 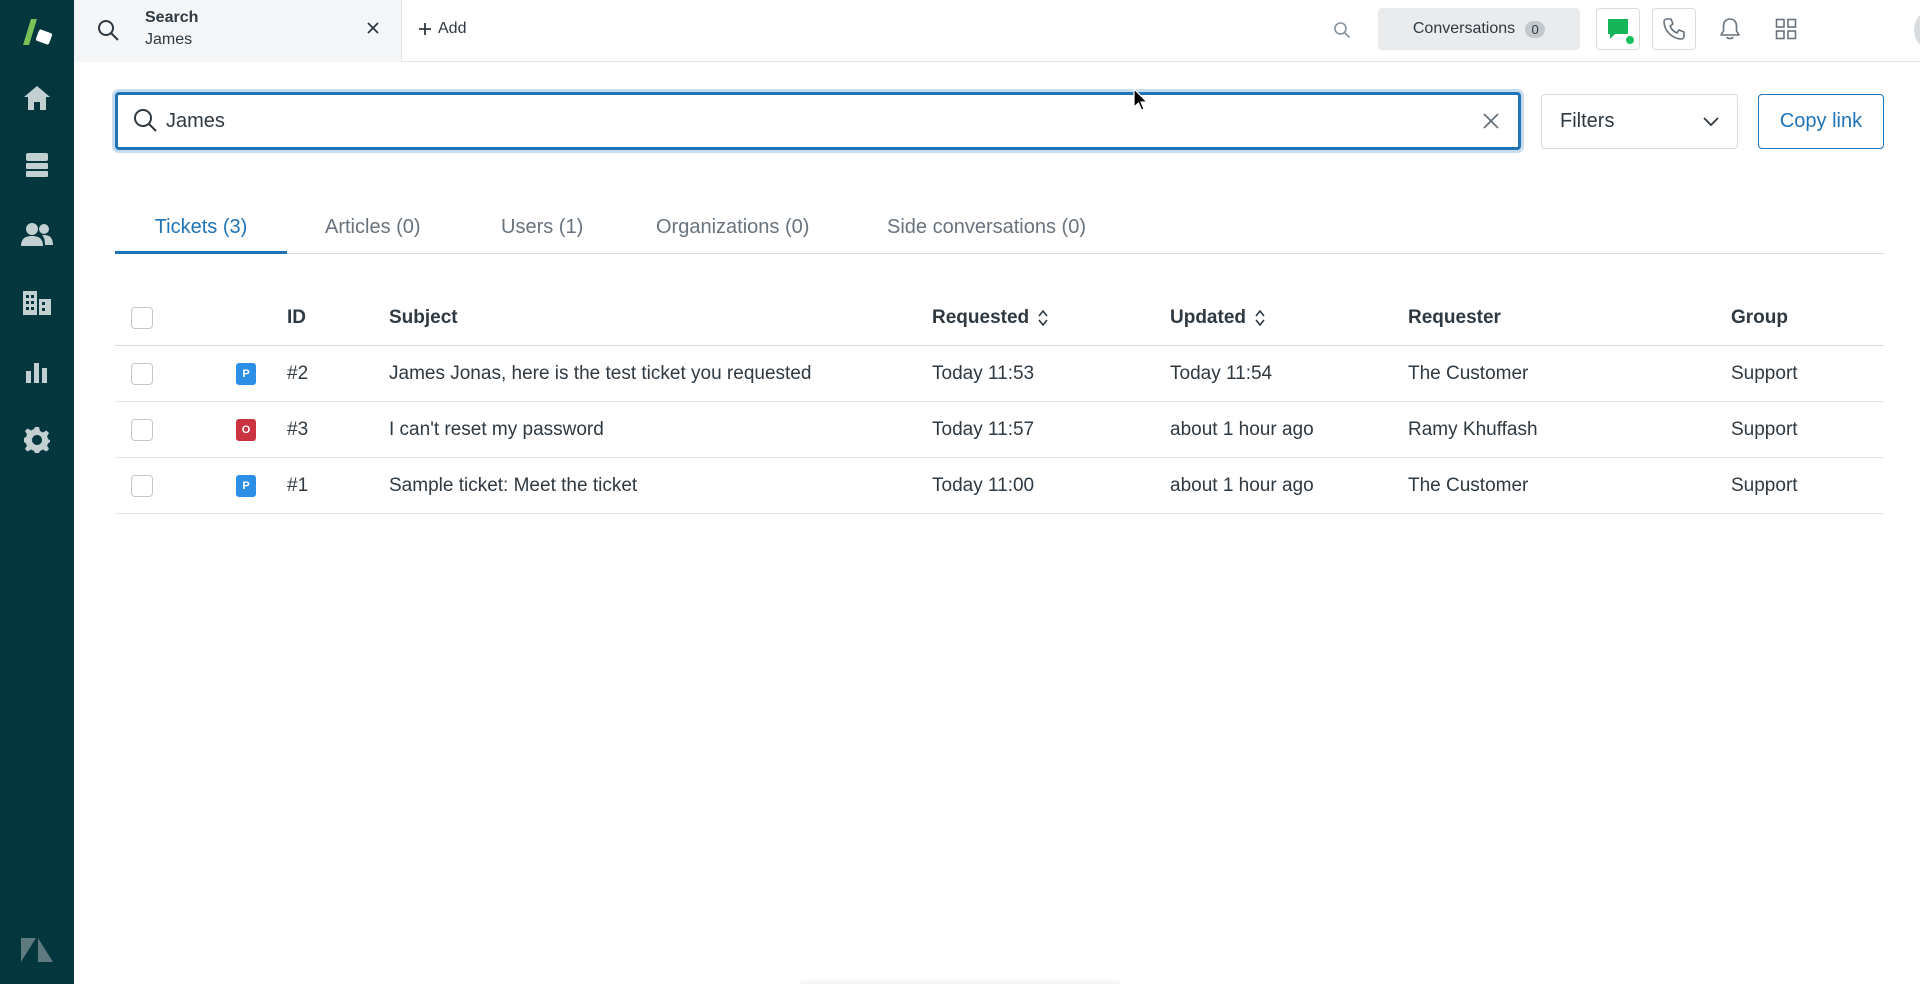 What do you see at coordinates (172, 17) in the screenshot?
I see `tab-title: Search` at bounding box center [172, 17].